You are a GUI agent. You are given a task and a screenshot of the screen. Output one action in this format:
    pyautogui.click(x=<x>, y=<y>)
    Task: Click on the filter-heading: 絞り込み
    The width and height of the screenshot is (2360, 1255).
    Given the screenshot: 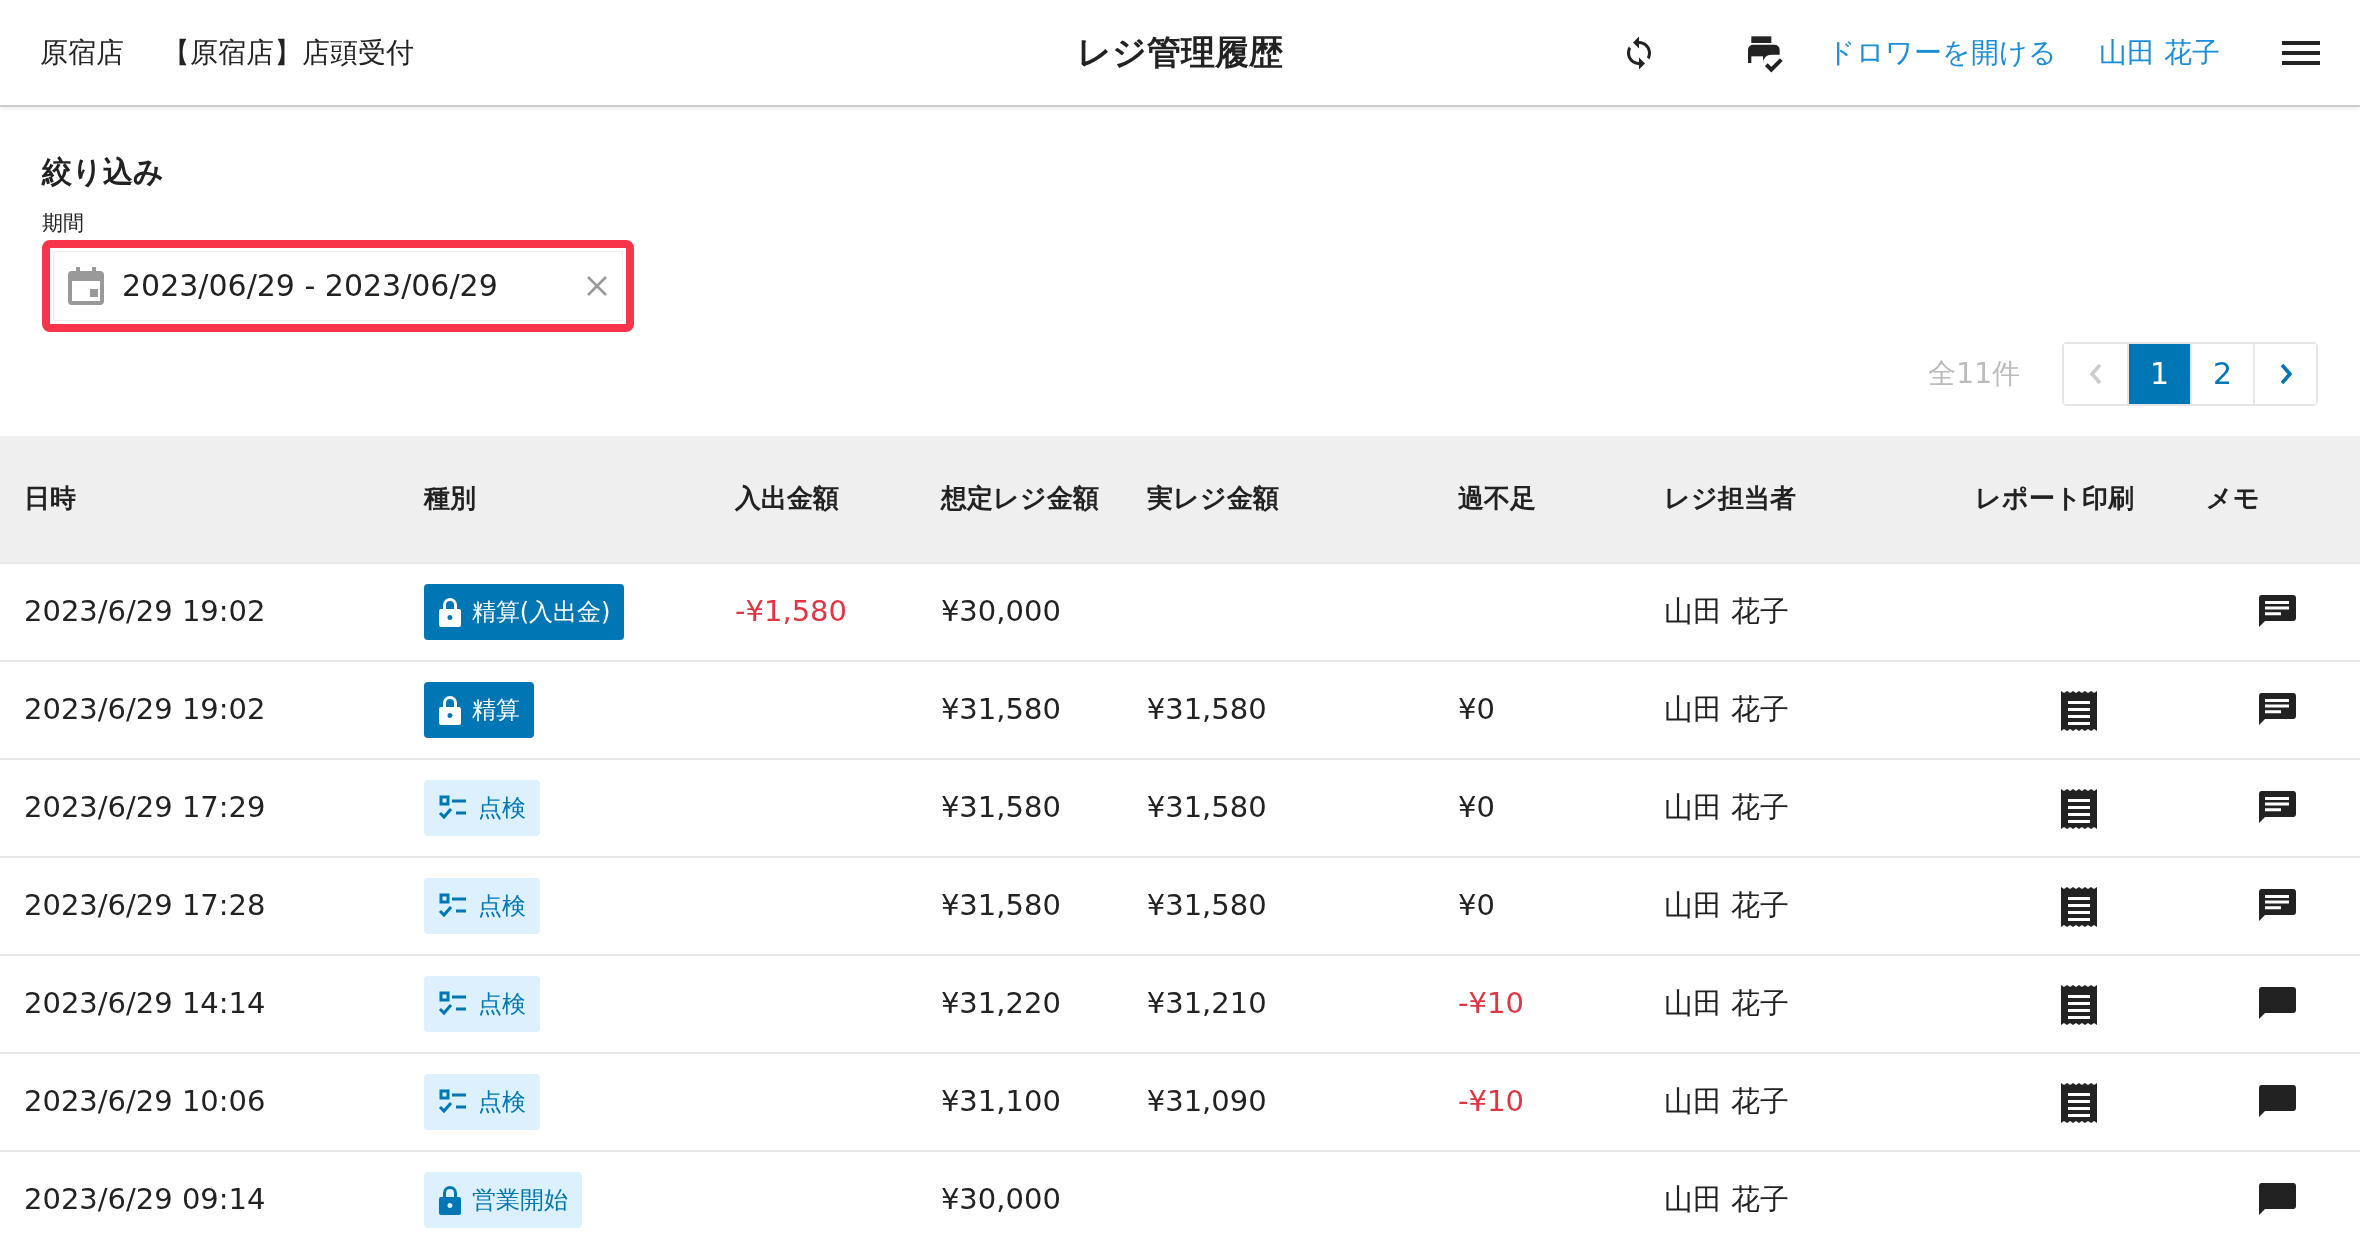 What is the action you would take?
    pyautogui.click(x=103, y=172)
    